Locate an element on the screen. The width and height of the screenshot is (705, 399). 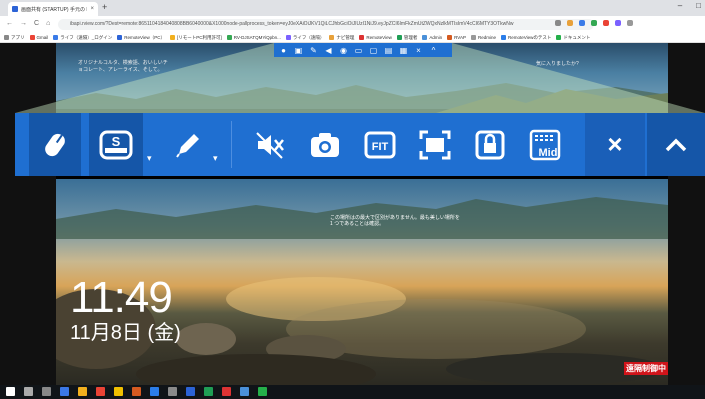
collapse-toolbar-button is located at coordinates (676, 144).